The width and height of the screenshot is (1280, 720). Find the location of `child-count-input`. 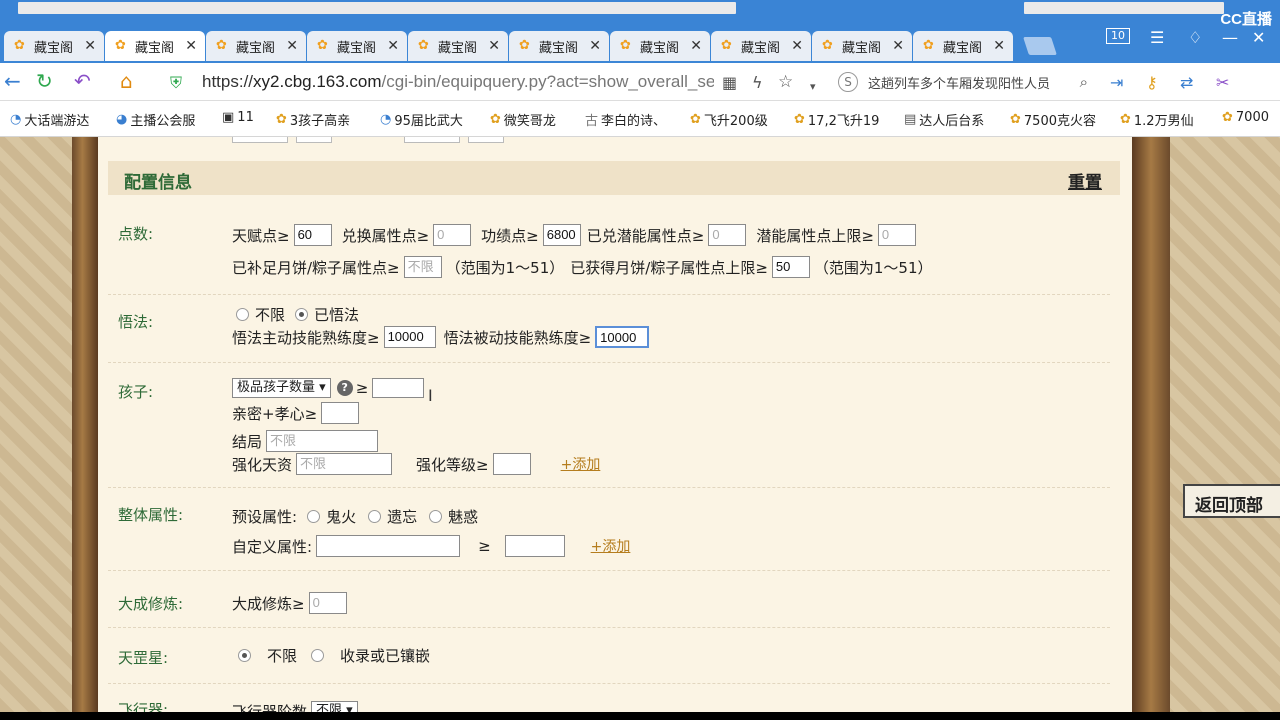

child-count-input is located at coordinates (398, 388).